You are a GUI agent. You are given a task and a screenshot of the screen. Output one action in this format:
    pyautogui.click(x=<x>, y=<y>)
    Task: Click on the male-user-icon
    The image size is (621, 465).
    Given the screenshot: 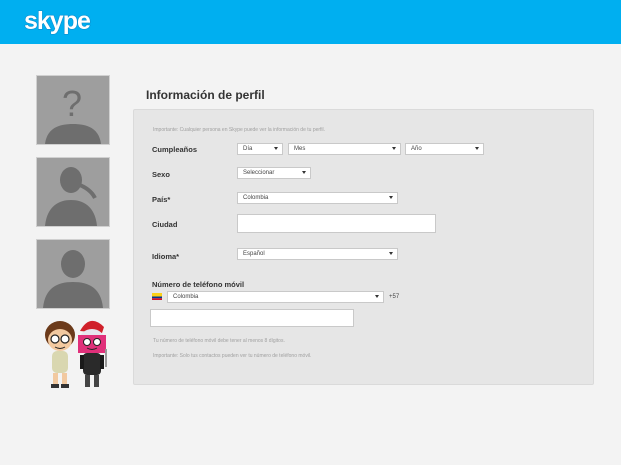 What is the action you would take?
    pyautogui.click(x=73, y=274)
    